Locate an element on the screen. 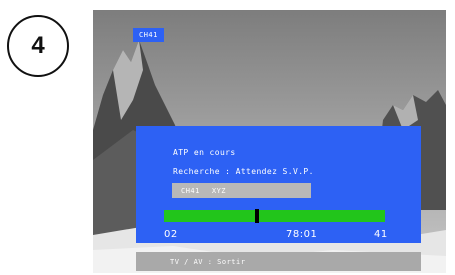  progress-center-label: 78:01 is located at coordinates (302, 234).